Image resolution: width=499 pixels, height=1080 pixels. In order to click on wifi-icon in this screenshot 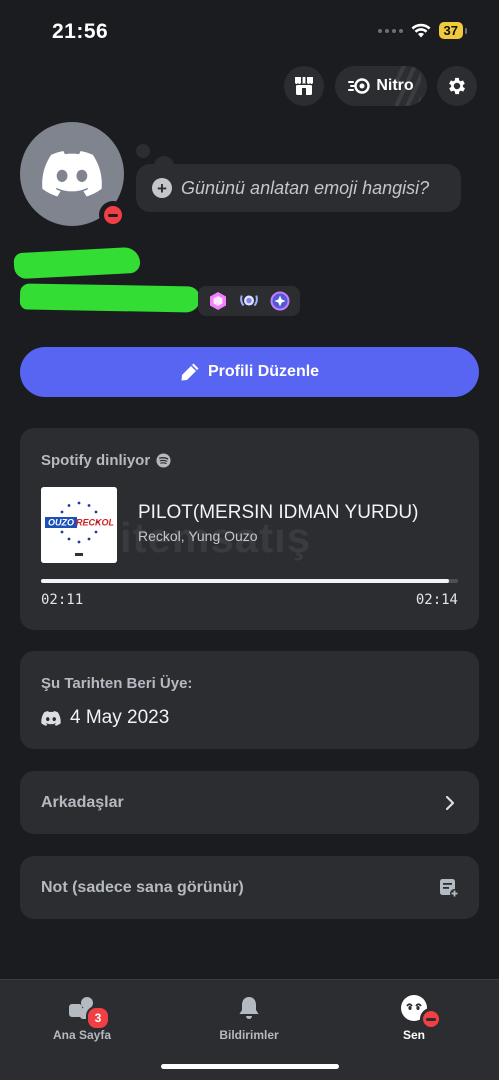, I will do `click(421, 30)`.